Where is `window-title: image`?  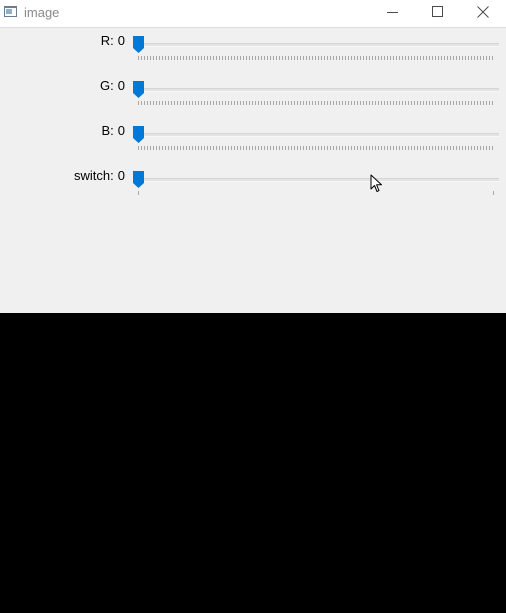
window-title: image is located at coordinates (42, 12).